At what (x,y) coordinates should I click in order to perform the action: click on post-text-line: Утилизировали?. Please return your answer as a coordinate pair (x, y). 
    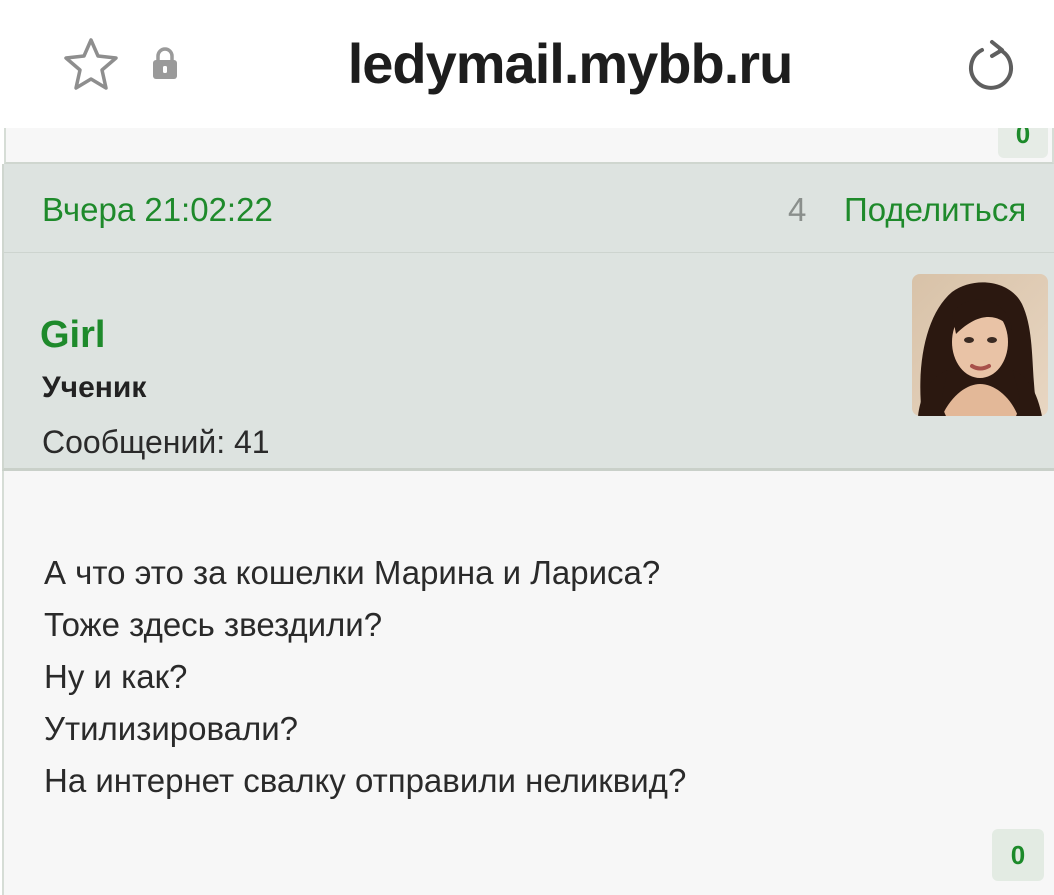
    Looking at the image, I should click on (171, 728).